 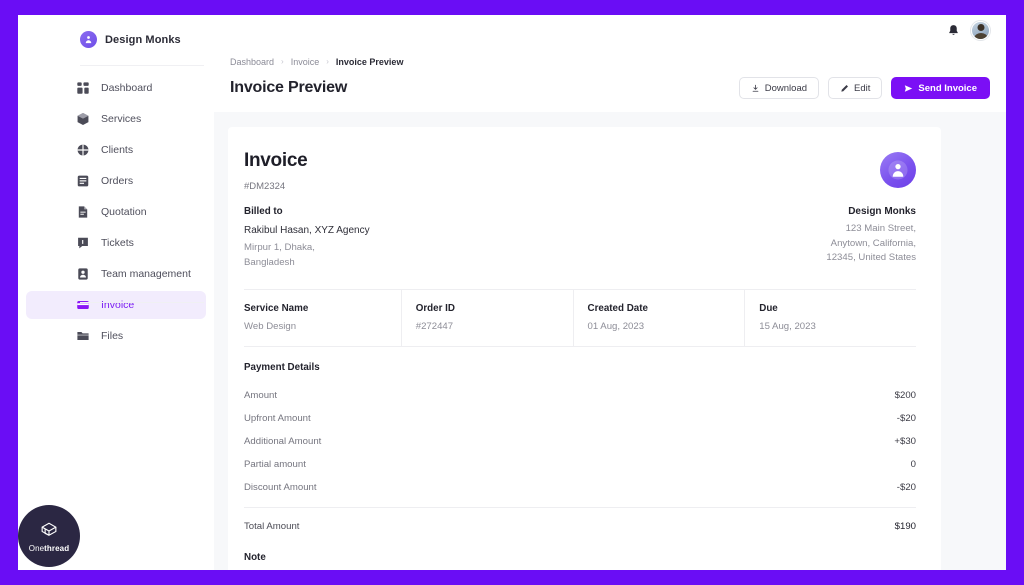 I want to click on breadcrumb: Dashboard › Invoice › Invoice Preview, so click(x=610, y=62).